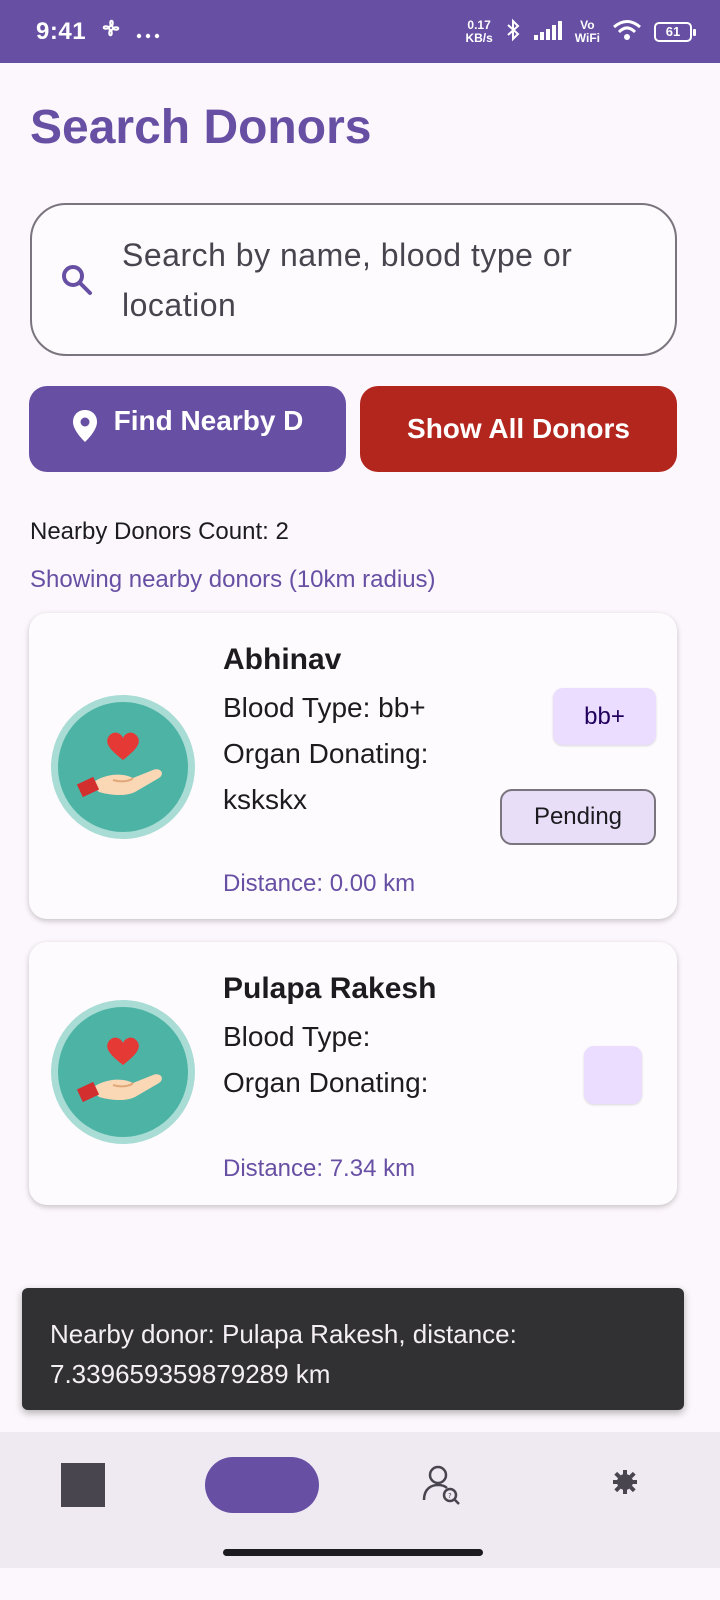  Describe the element at coordinates (77, 280) in the screenshot. I see `search-icon` at that location.